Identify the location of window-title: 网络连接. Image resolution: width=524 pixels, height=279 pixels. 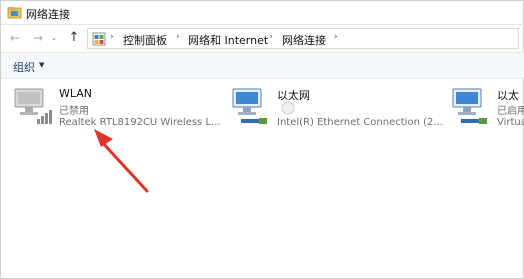
(48, 14).